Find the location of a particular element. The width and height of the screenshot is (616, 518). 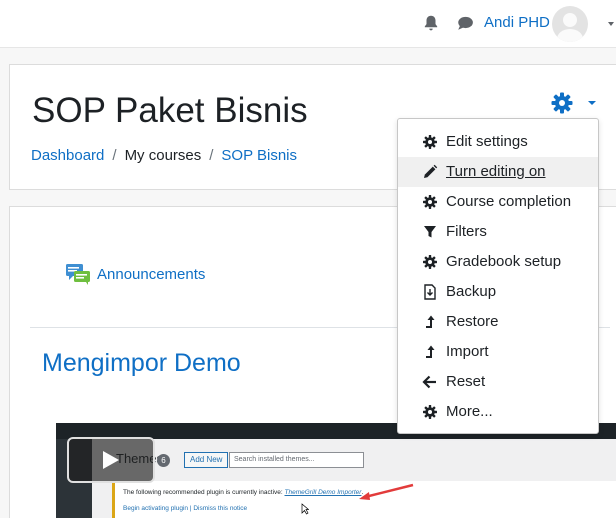

red-arrow-icon is located at coordinates (386, 491).